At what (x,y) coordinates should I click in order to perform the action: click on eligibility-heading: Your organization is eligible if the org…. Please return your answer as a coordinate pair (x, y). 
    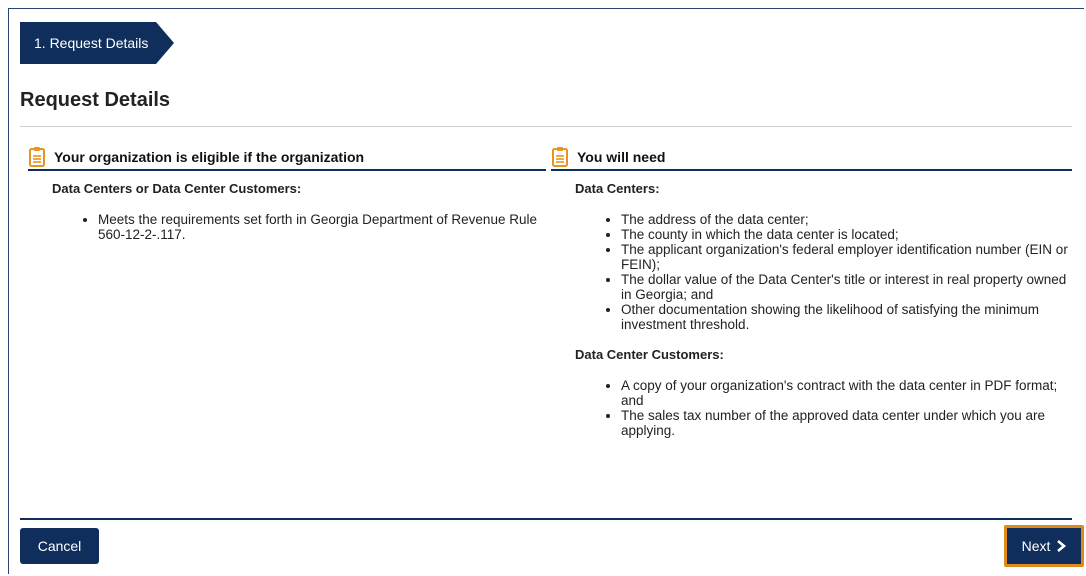
    Looking at the image, I should click on (209, 157).